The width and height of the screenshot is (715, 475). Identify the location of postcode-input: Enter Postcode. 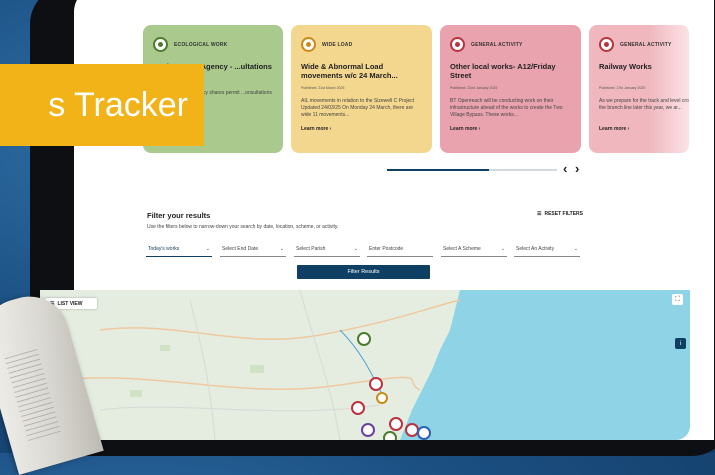
(400, 249).